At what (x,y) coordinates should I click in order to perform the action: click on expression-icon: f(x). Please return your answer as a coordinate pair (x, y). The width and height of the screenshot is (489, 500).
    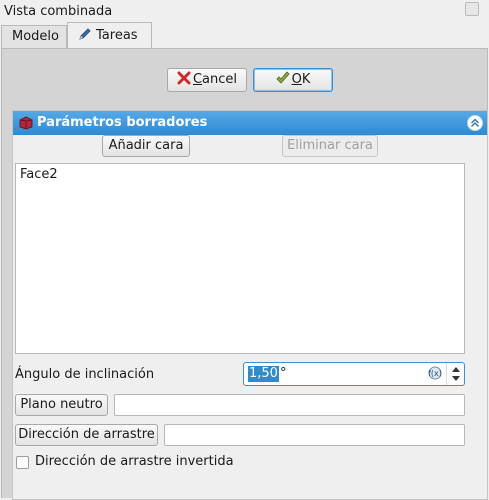
    Looking at the image, I should click on (435, 373).